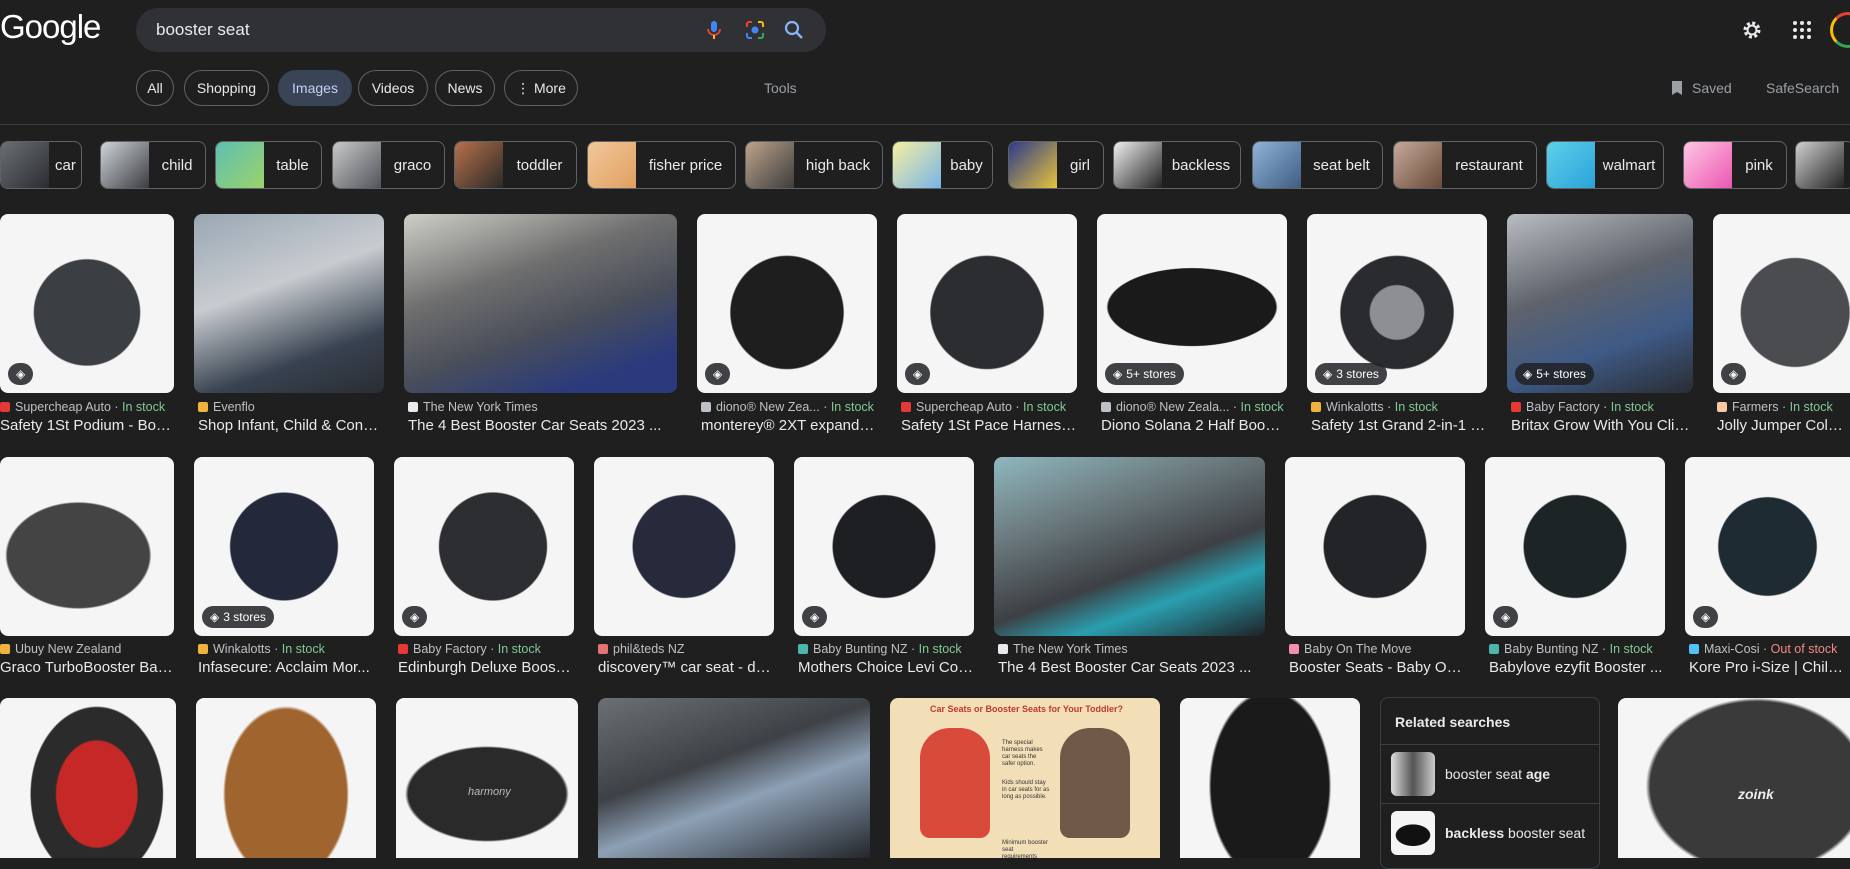 Image resolution: width=1850 pixels, height=869 pixels. Describe the element at coordinates (153, 165) in the screenshot. I see `chip-child: child` at that location.